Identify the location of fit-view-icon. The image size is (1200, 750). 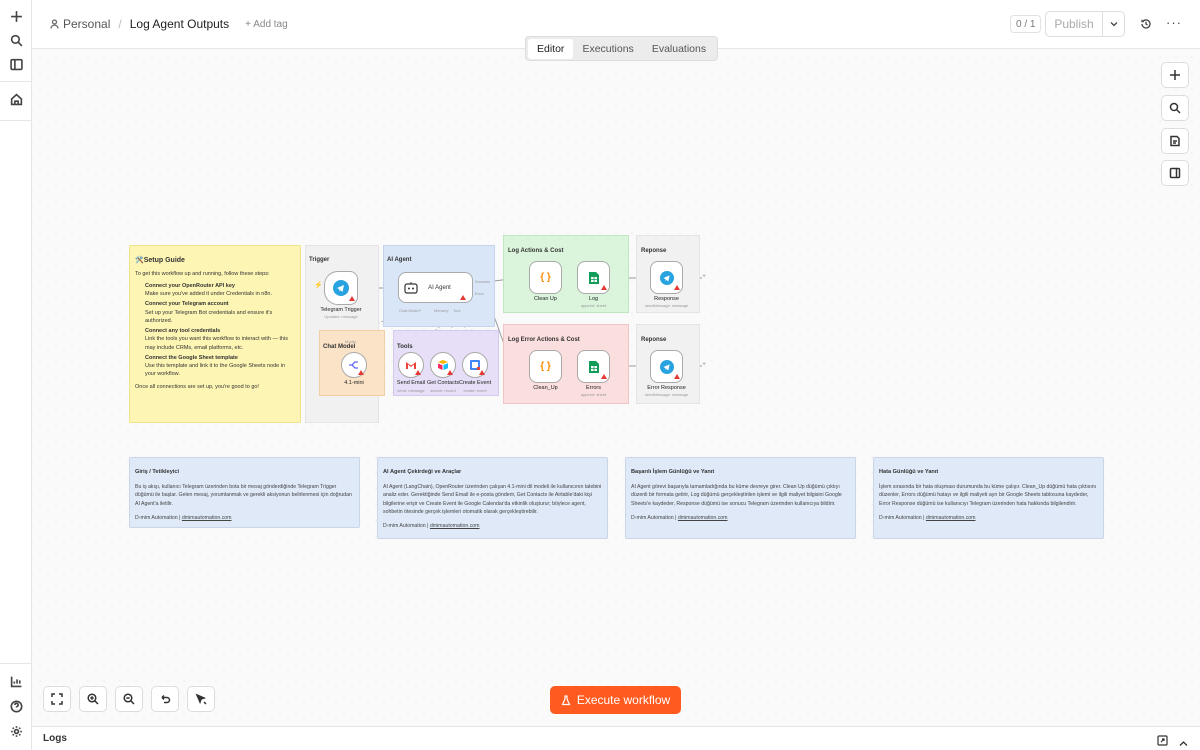
(57, 699).